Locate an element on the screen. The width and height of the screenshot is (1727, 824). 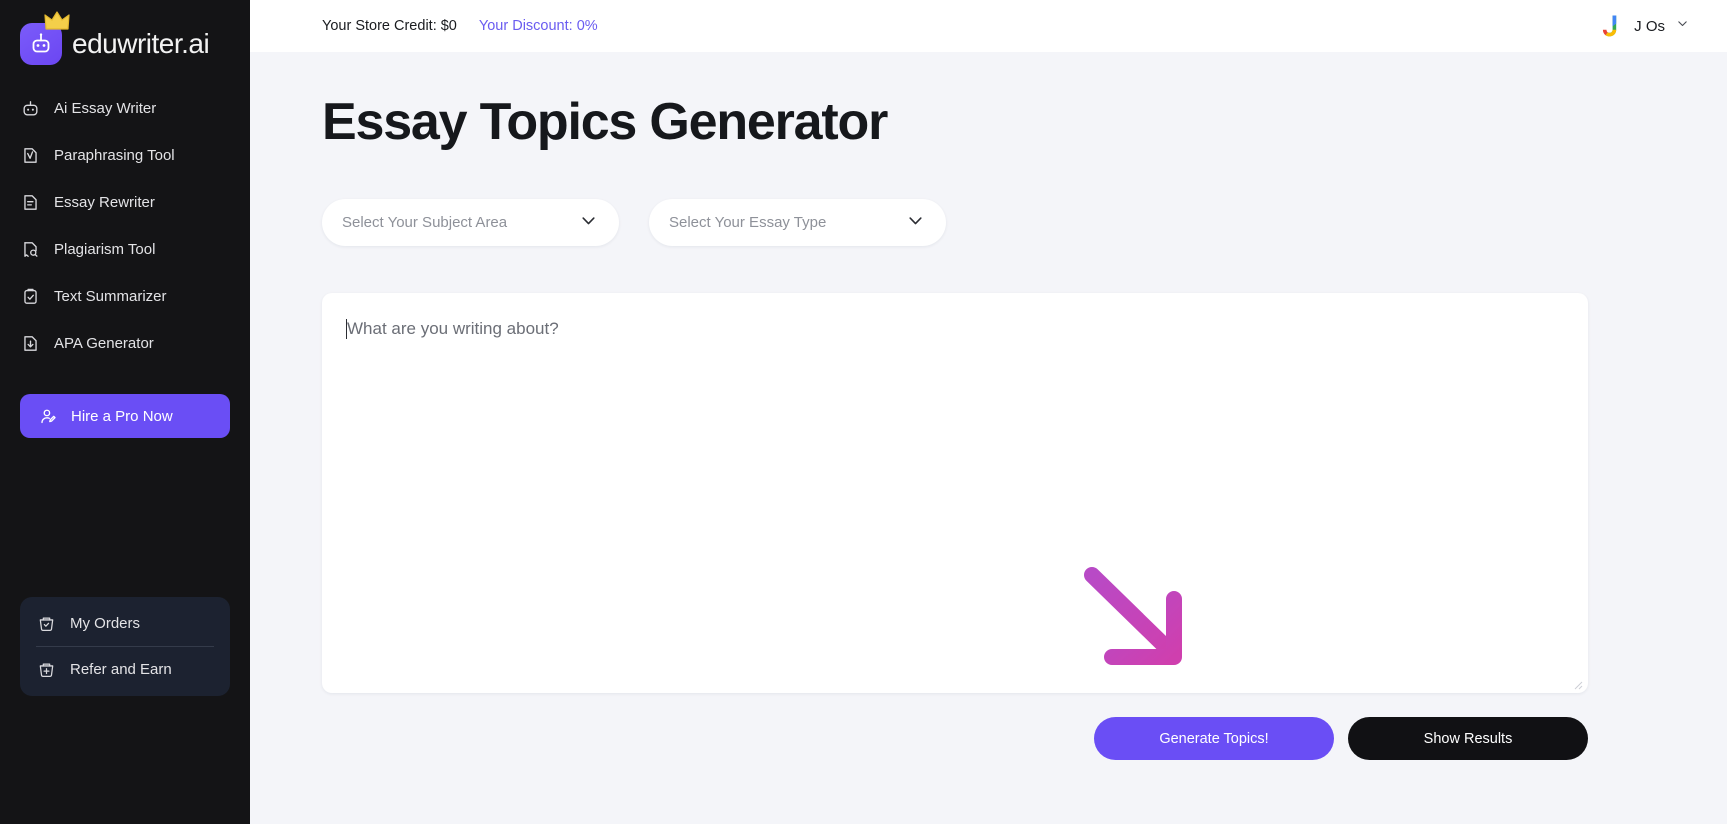
sidebar-item-label: Essay Rewriter is located at coordinates (104, 202).